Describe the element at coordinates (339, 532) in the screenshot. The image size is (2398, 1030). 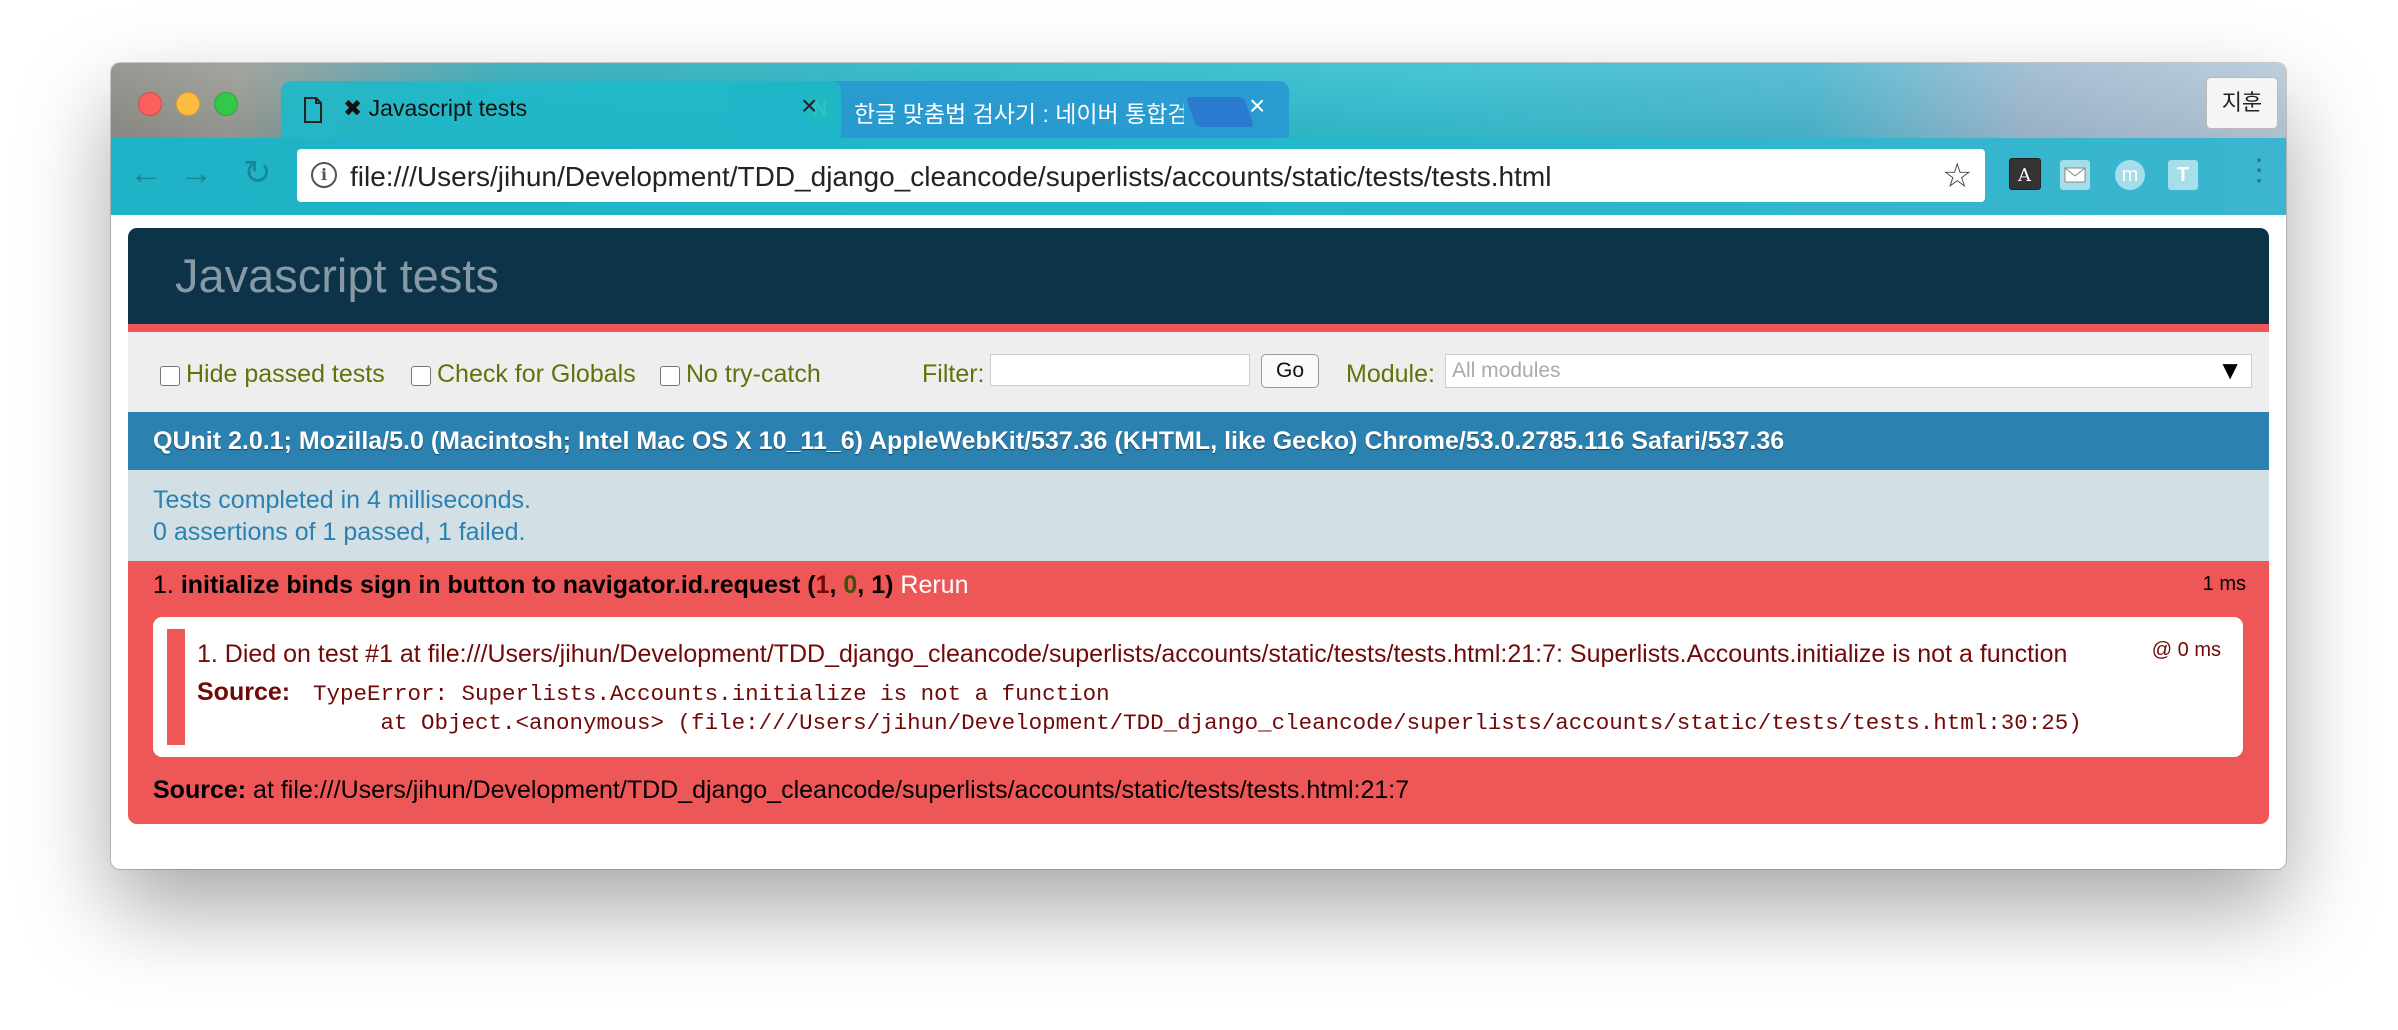
I see `result-assertions: 0 assertions of 1 passed, 1 failed.` at that location.